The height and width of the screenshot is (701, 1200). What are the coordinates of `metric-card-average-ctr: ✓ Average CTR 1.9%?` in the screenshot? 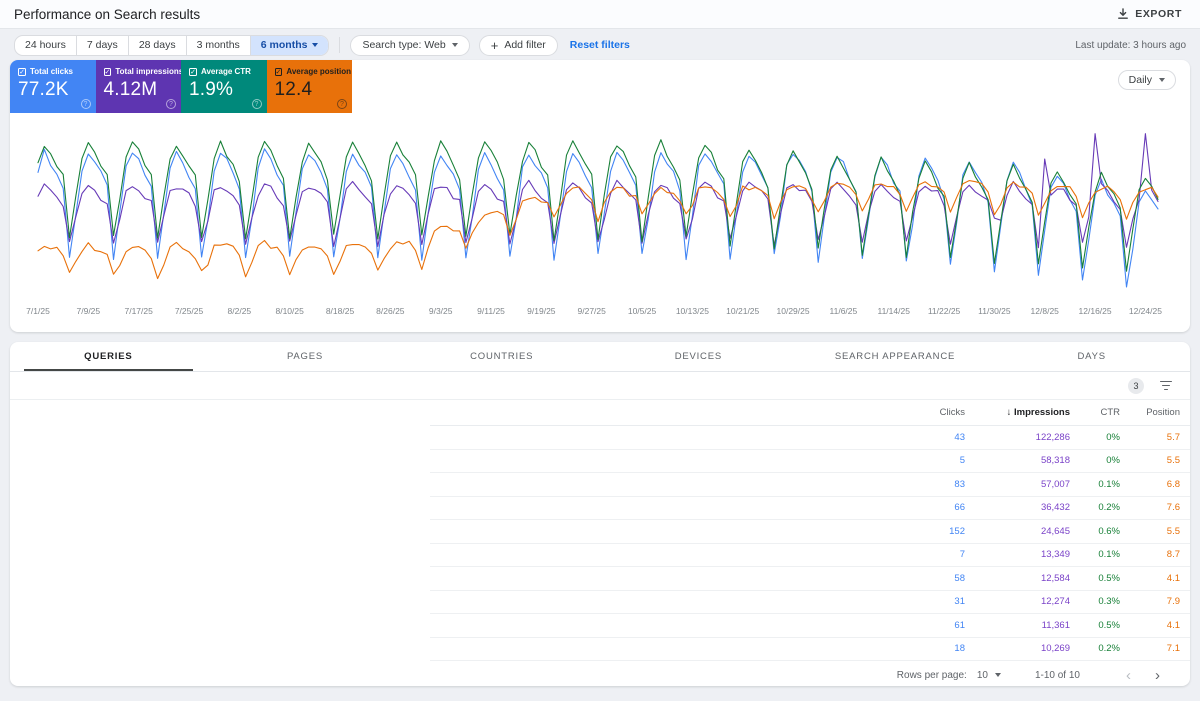 It's located at (224, 86).